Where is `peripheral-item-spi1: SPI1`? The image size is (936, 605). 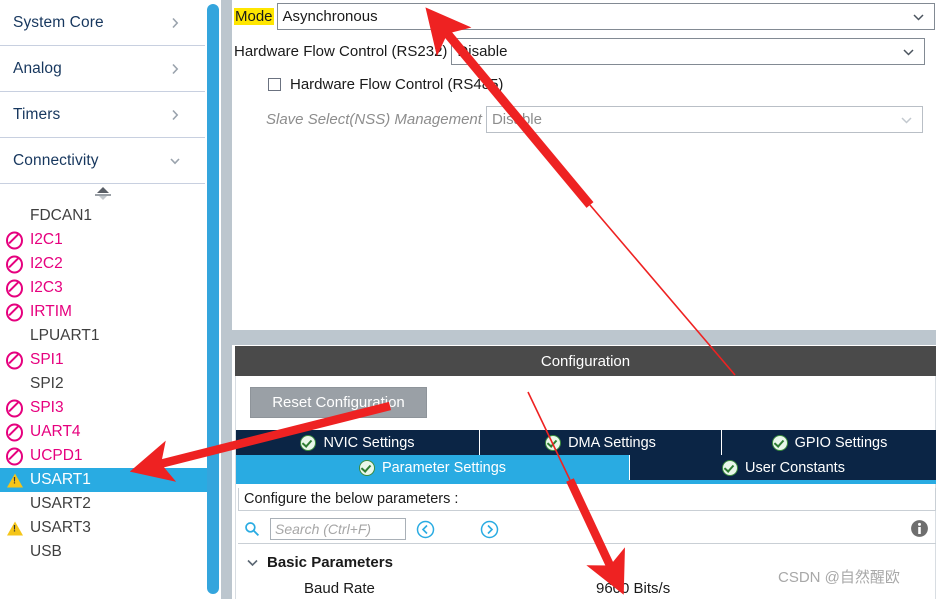
peripheral-item-spi1: SPI1 is located at coordinates (102, 360).